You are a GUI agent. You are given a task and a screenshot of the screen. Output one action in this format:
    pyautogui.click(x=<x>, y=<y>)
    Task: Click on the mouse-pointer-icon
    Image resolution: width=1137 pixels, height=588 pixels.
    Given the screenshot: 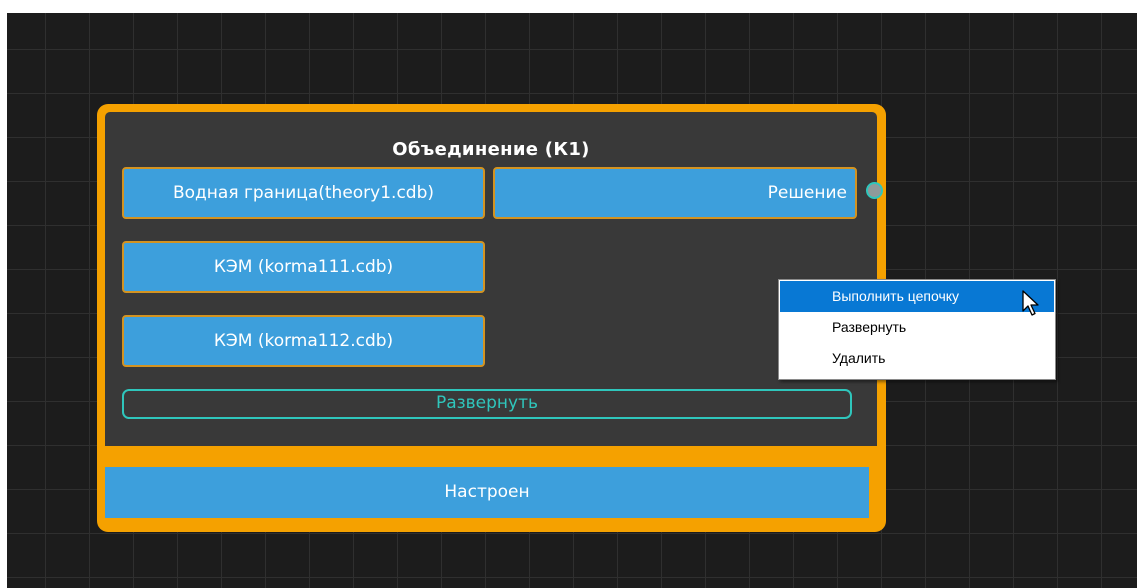 What is the action you would take?
    pyautogui.click(x=1030, y=303)
    